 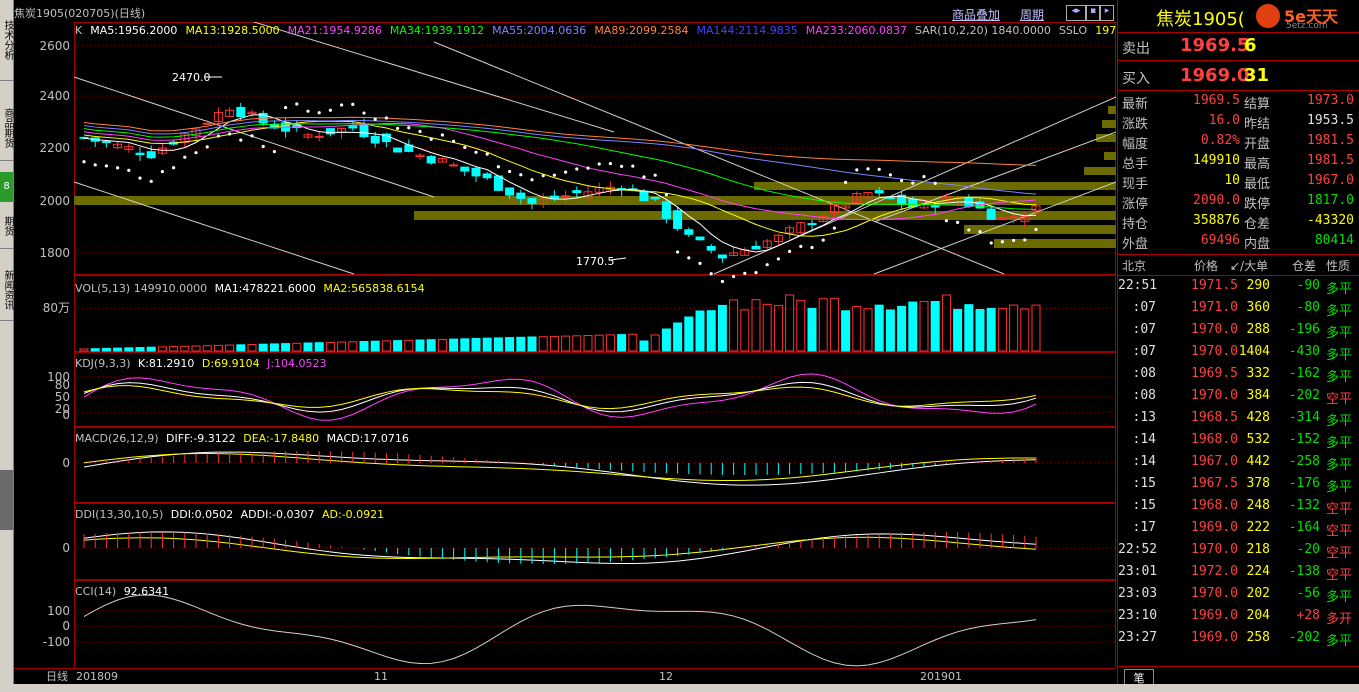 I want to click on tab-commodity-futures: 商品期货, so click(x=6, y=128).